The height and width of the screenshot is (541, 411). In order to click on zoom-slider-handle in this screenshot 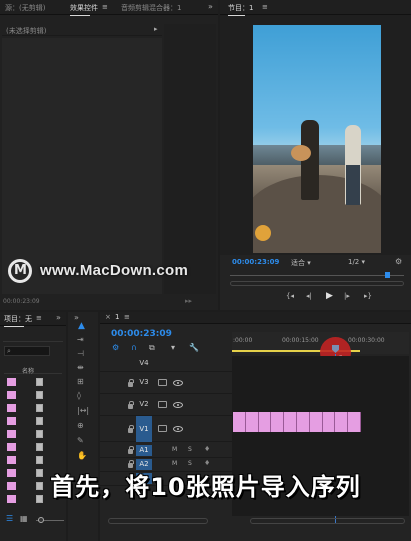, I will do `click(41, 520)`.